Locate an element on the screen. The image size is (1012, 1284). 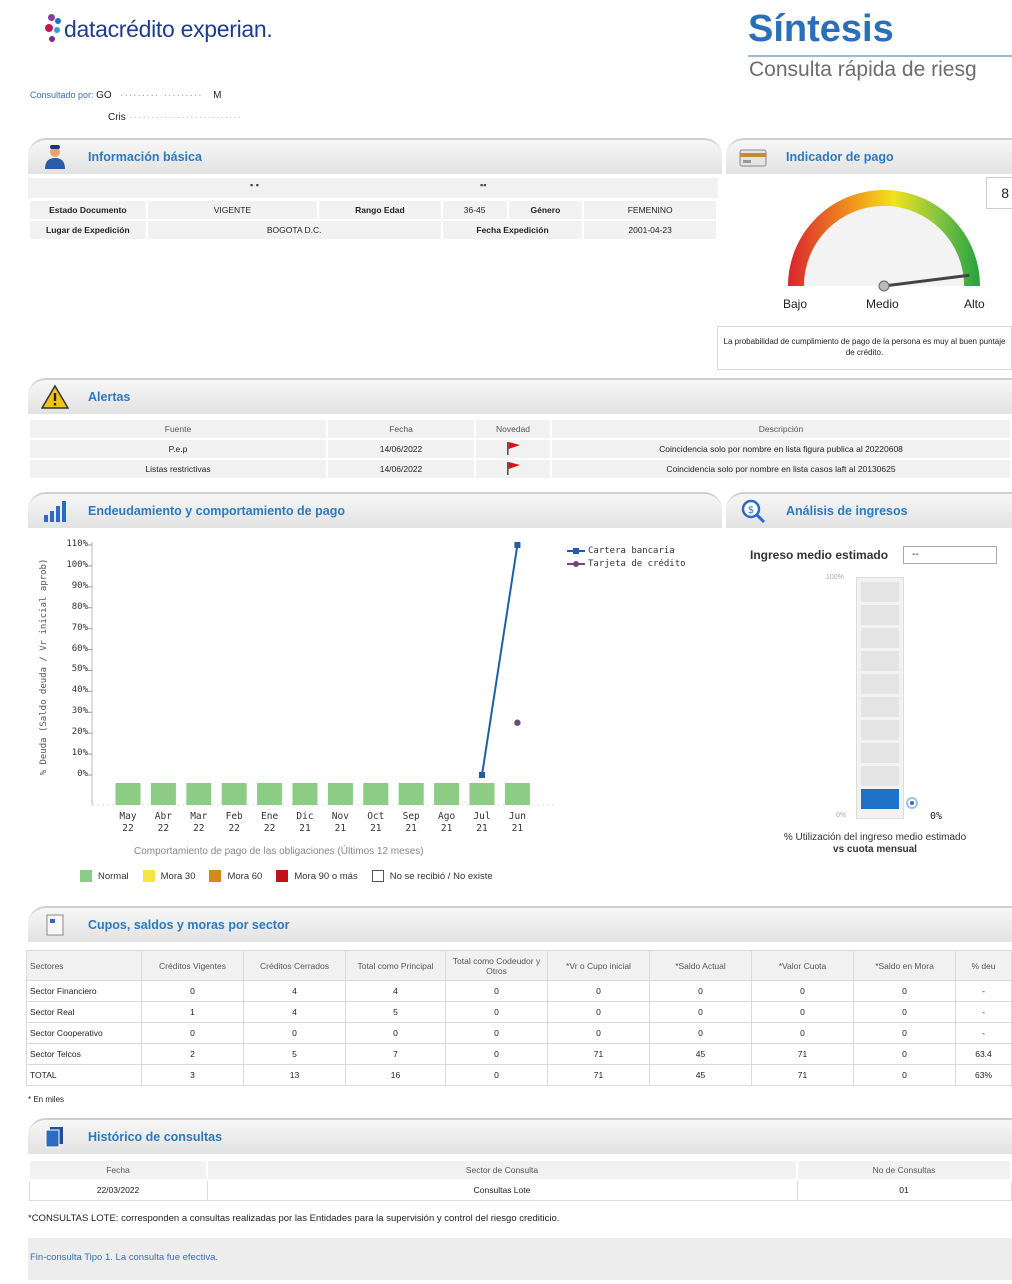
legend-label: Mora 30 is located at coordinates (178, 876).